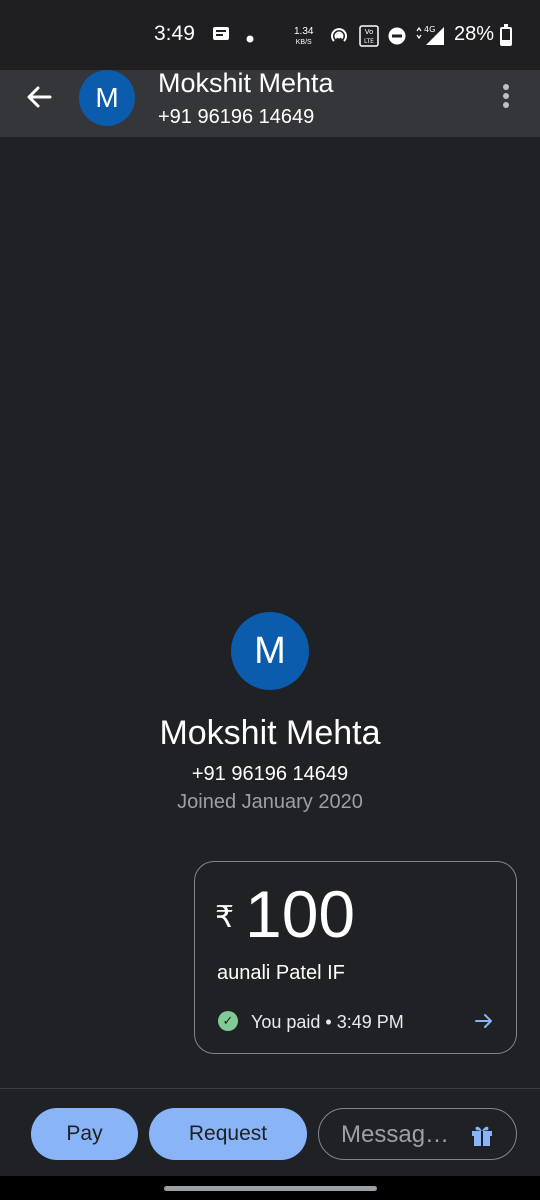 The image size is (540, 1200). Describe the element at coordinates (107, 98) in the screenshot. I see `header-avatar: M` at that location.